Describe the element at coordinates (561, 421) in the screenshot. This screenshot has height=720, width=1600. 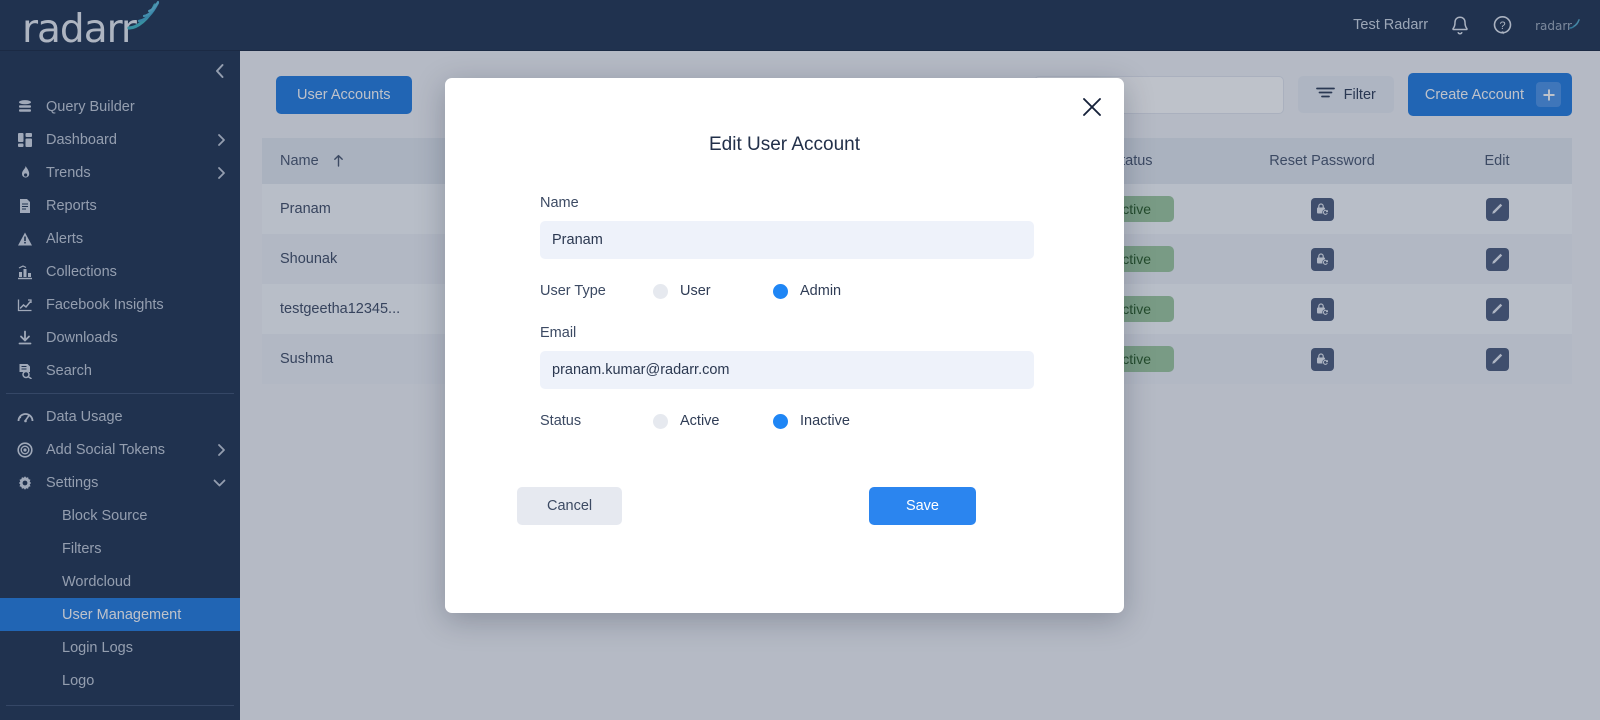
I see `status-label: Status` at that location.